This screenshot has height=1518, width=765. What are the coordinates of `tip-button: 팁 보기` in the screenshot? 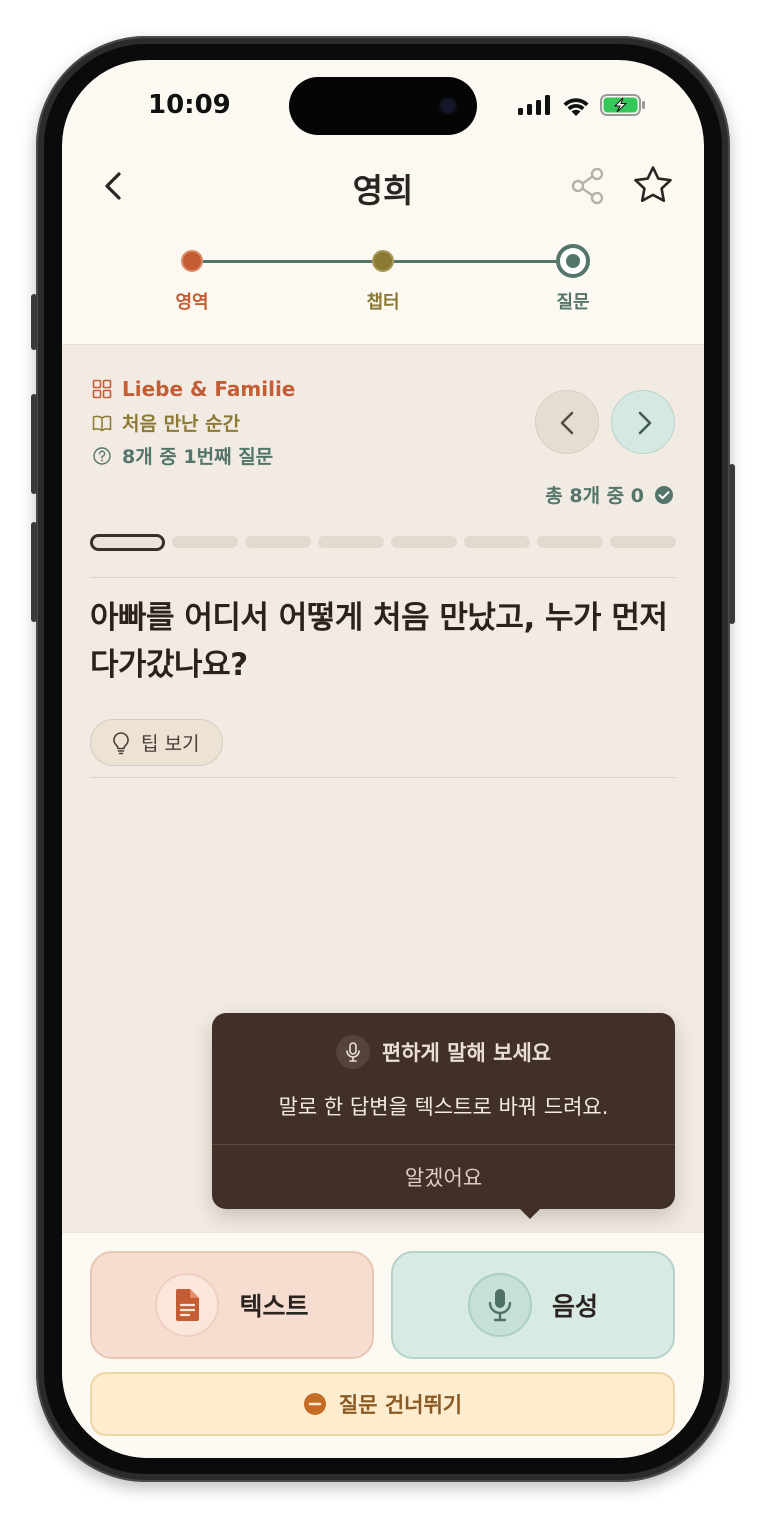 It's located at (156, 742).